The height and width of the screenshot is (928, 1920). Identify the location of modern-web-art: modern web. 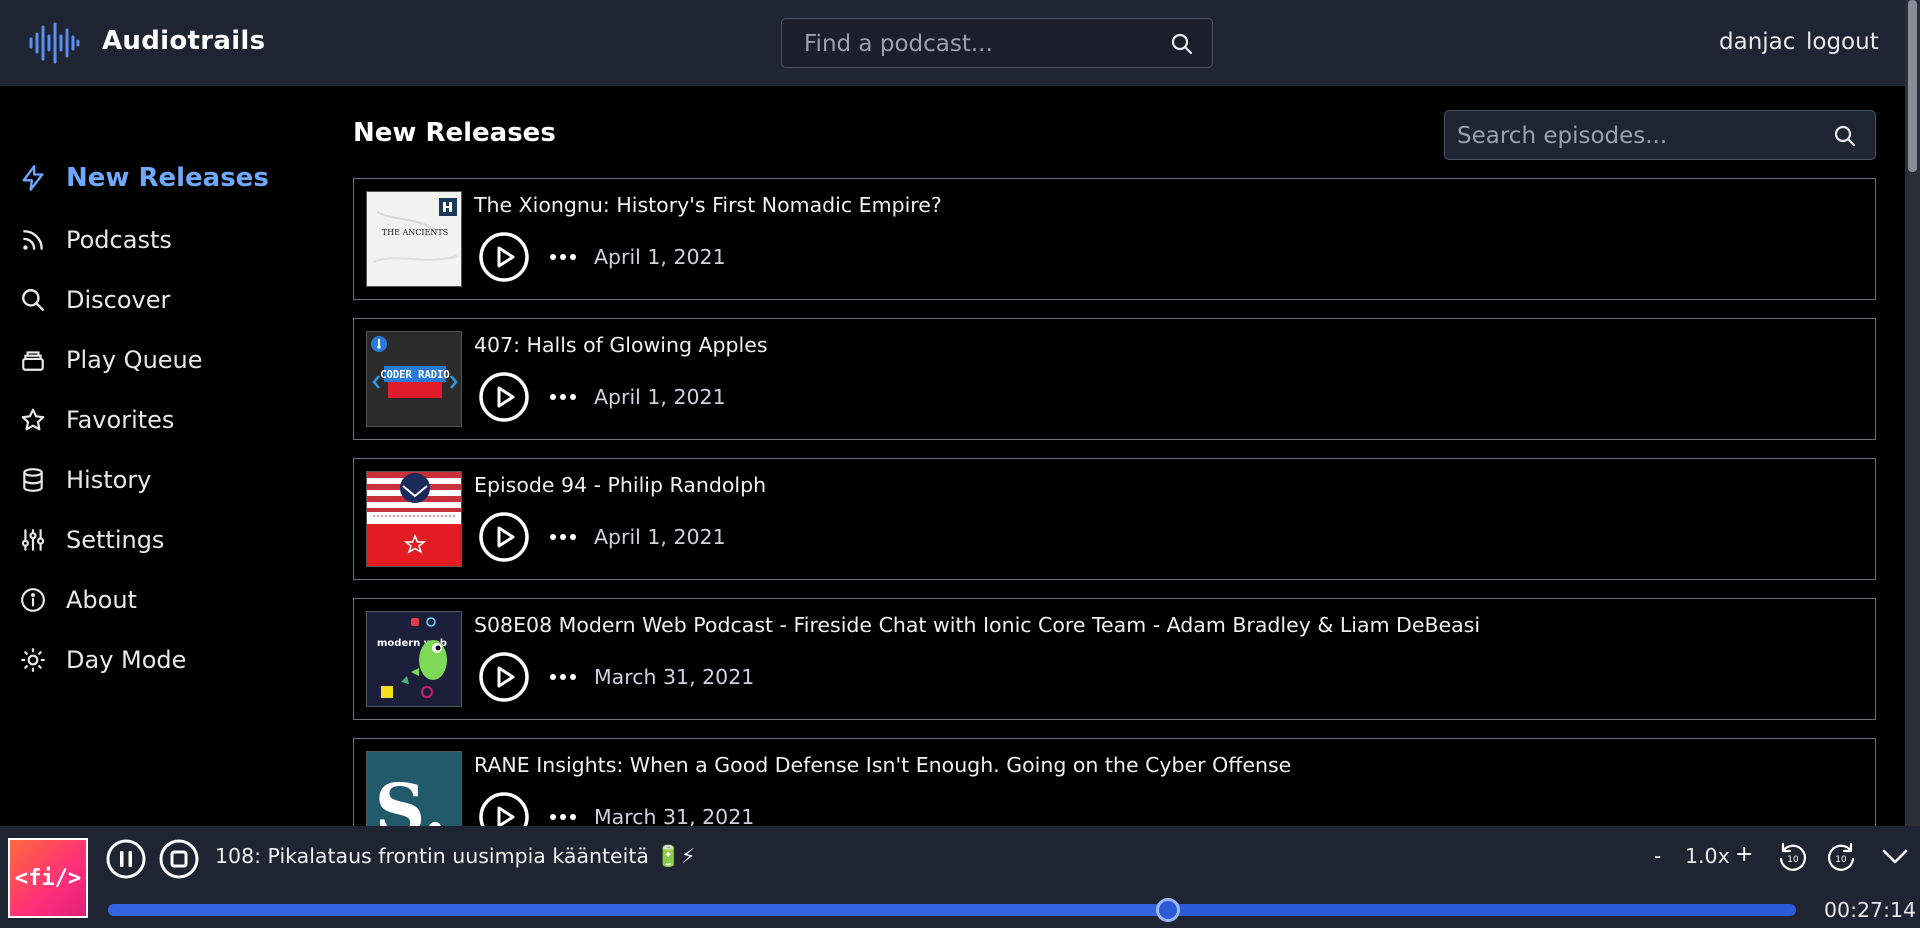
(414, 659).